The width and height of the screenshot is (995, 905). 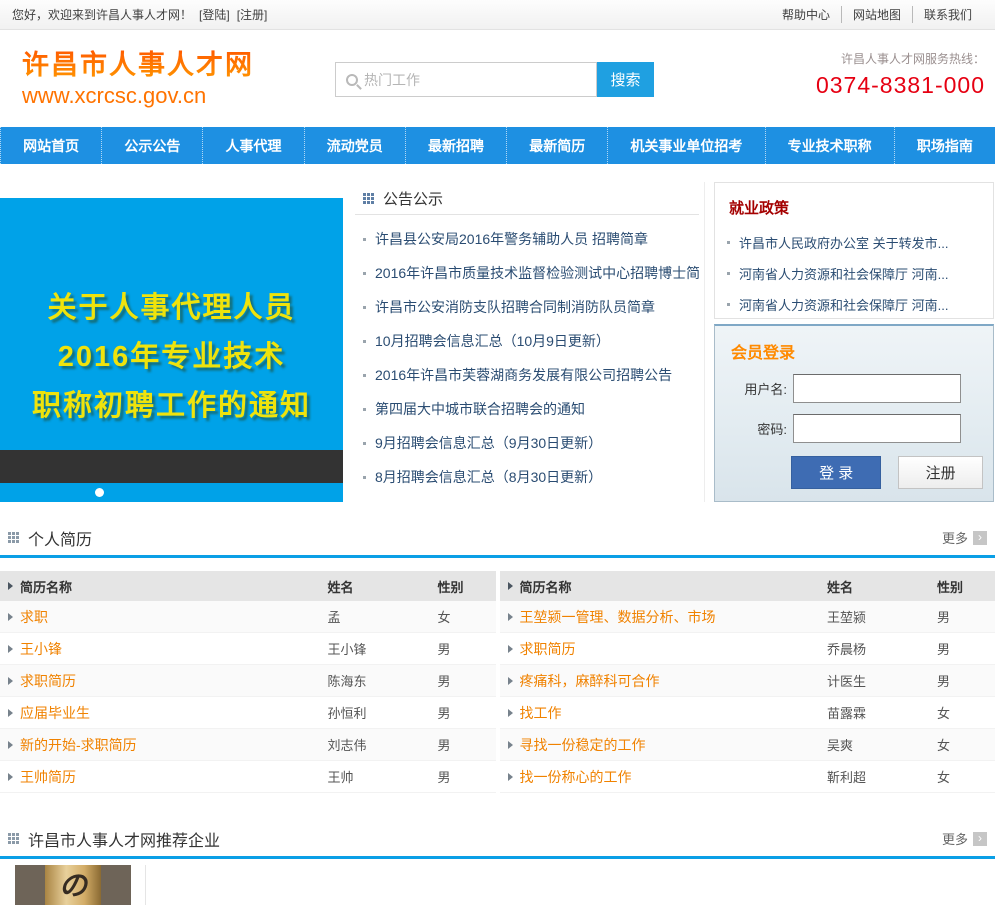 I want to click on carousel-dot, so click(x=99, y=492).